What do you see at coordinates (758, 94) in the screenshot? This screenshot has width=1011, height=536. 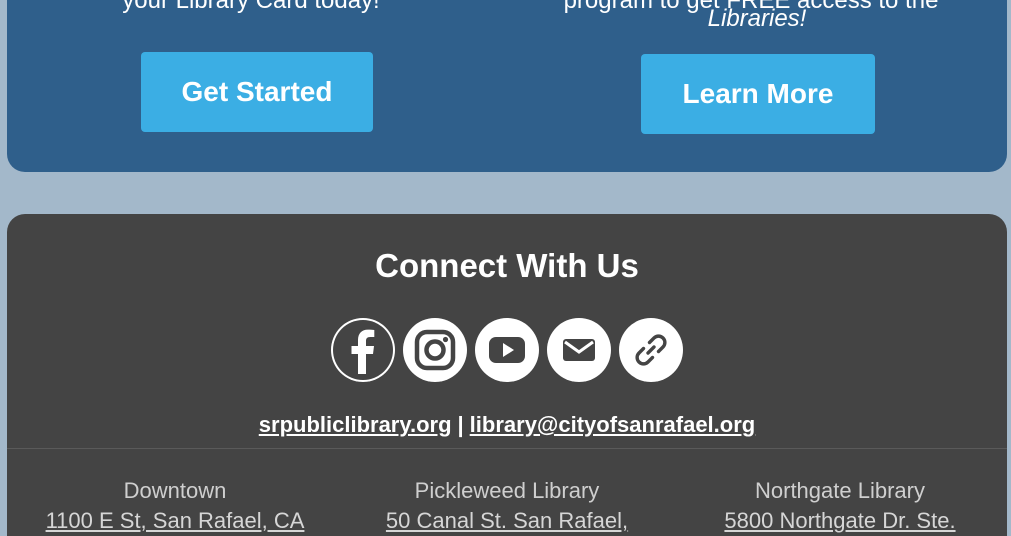 I see `learn-more-button: Learn More` at bounding box center [758, 94].